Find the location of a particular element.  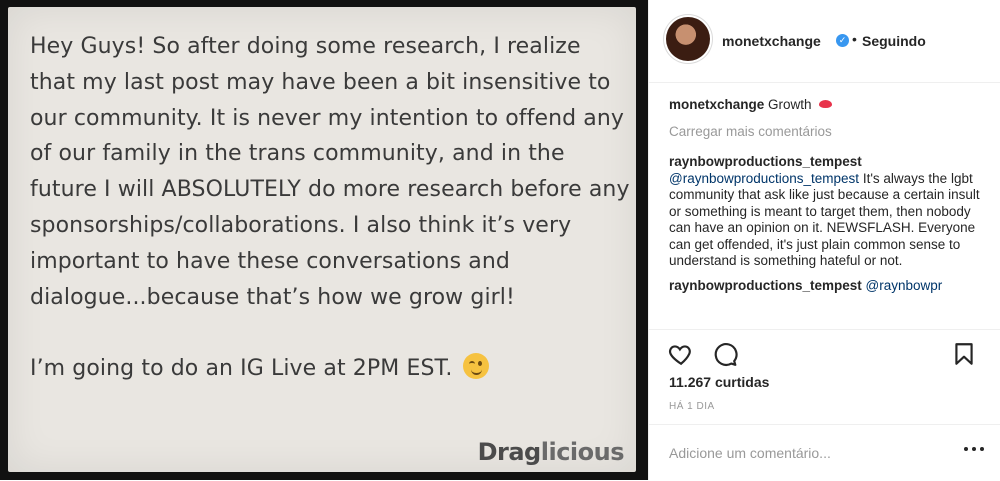

kiss-lips-icon is located at coordinates (826, 104).